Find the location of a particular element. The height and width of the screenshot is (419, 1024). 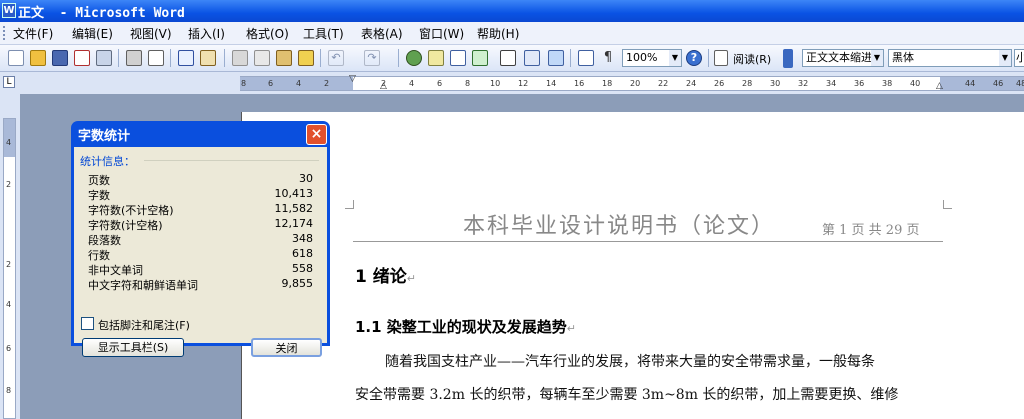

open-folder-icon is located at coordinates (38, 58).